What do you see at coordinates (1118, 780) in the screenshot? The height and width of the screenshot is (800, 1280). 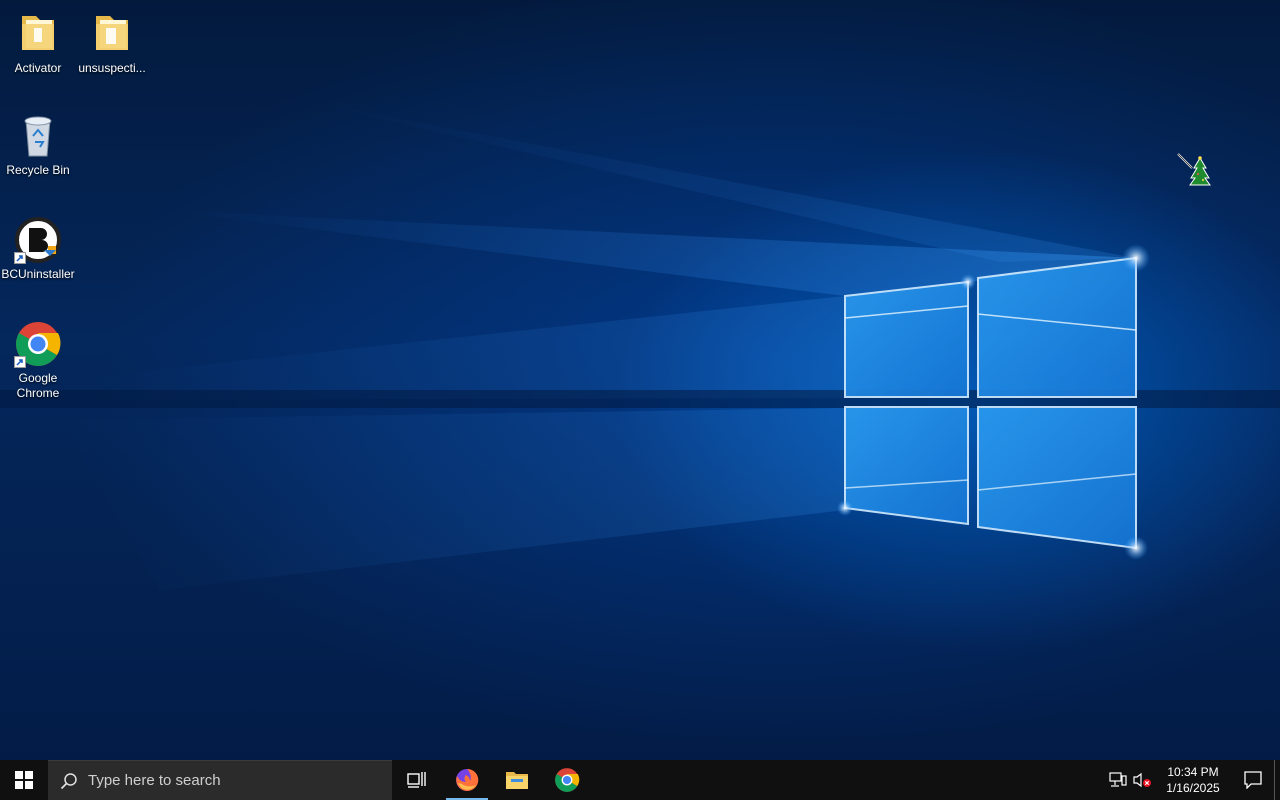 I see `network-icon` at bounding box center [1118, 780].